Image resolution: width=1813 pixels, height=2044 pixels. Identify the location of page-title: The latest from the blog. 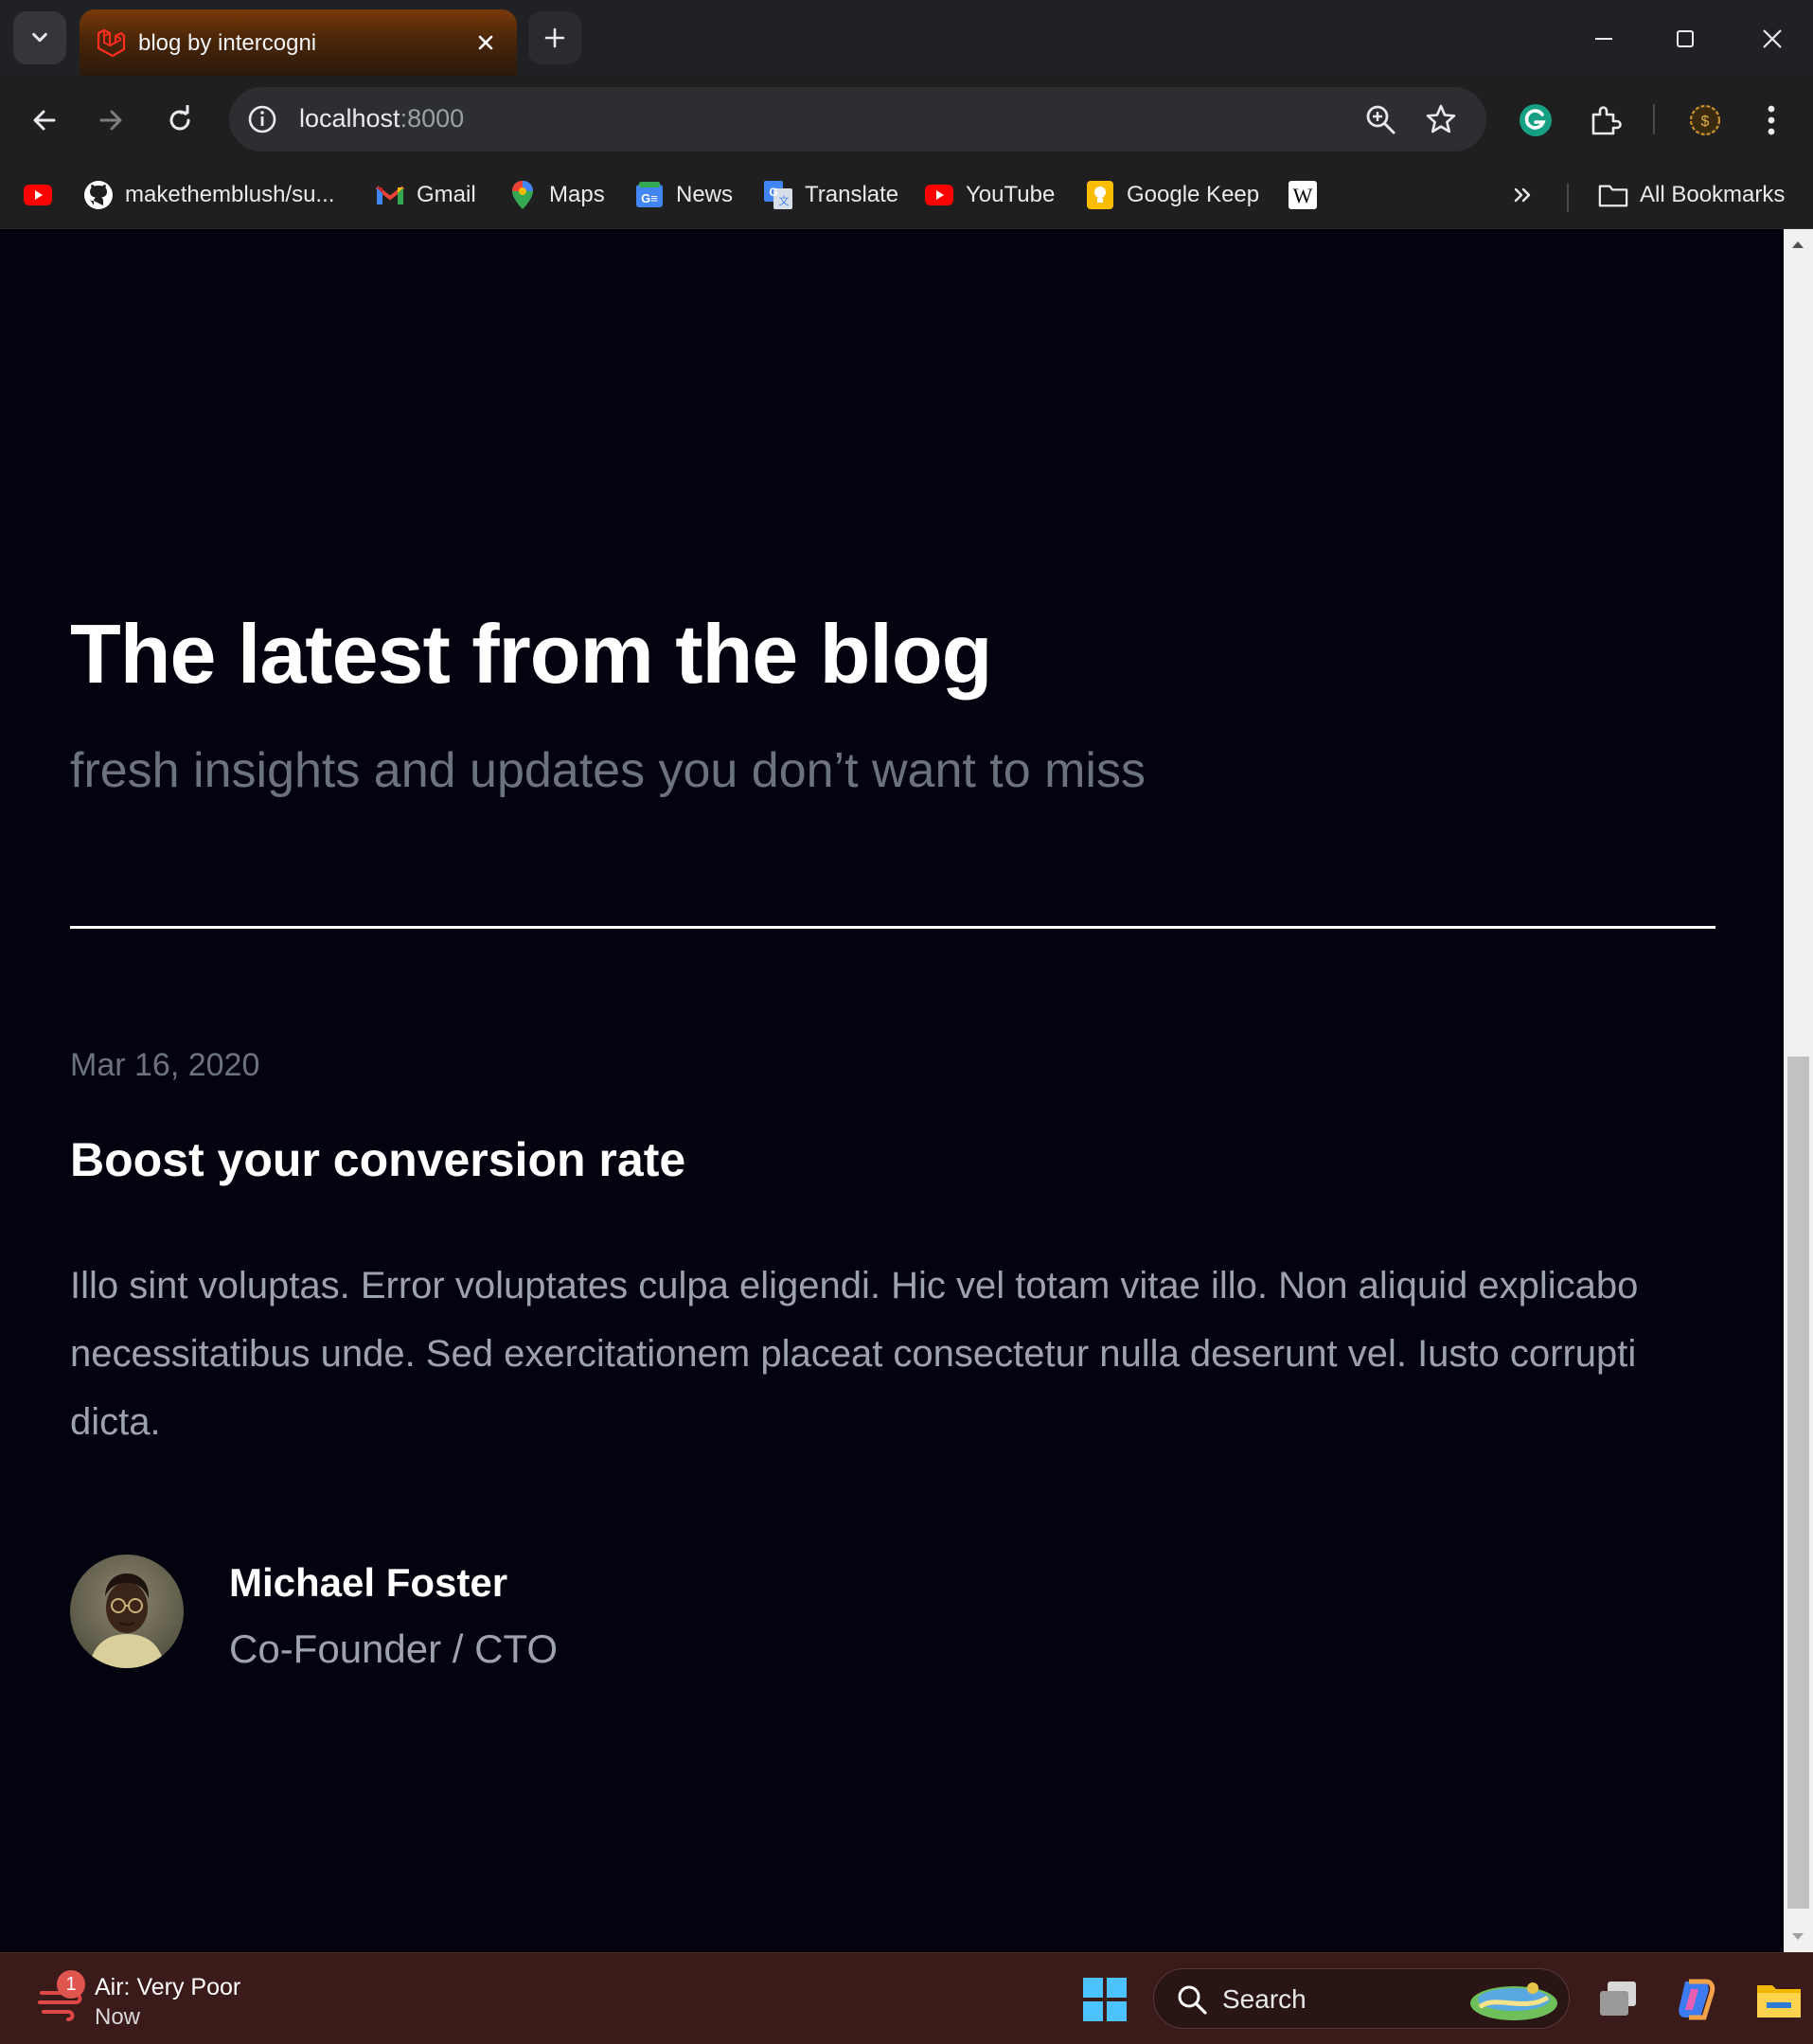
(531, 654).